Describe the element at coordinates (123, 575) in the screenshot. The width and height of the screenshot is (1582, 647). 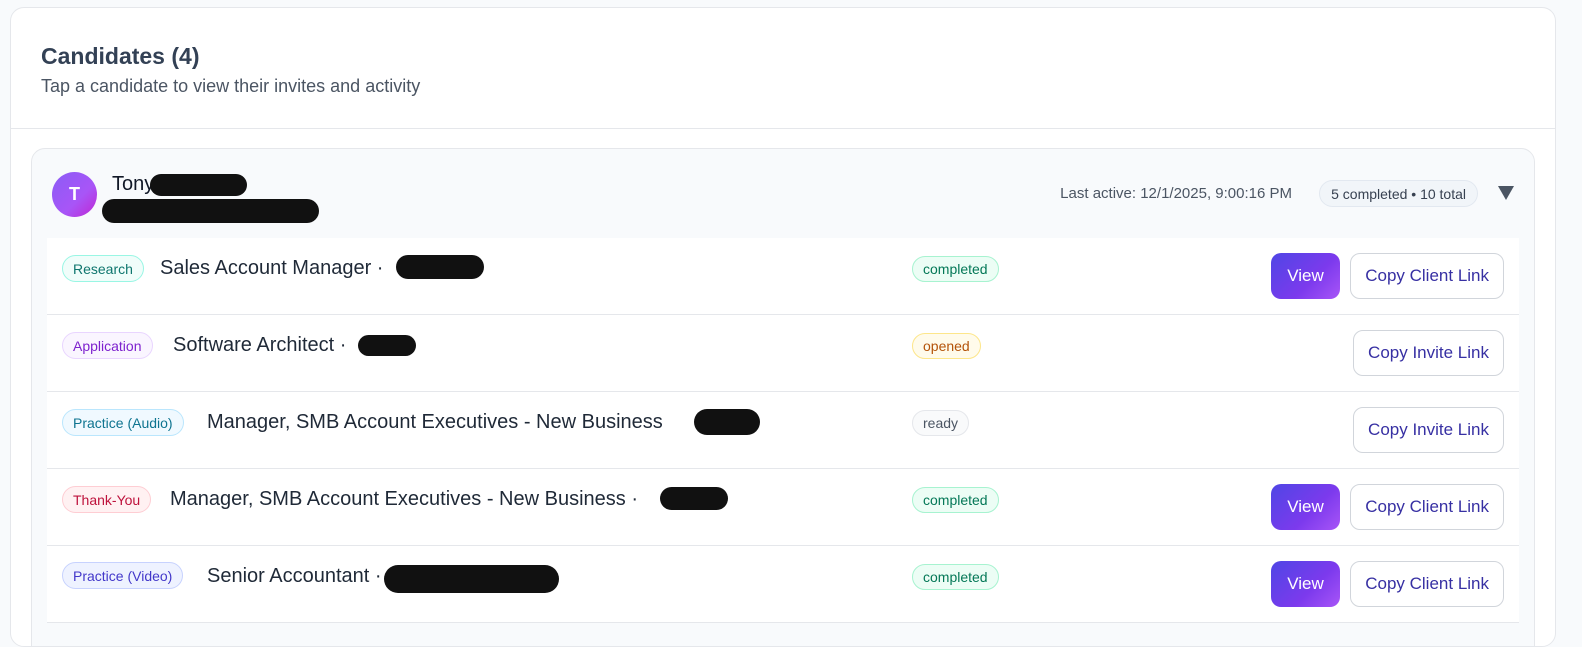
I see `invite-type-badge: Practice (Video)` at that location.